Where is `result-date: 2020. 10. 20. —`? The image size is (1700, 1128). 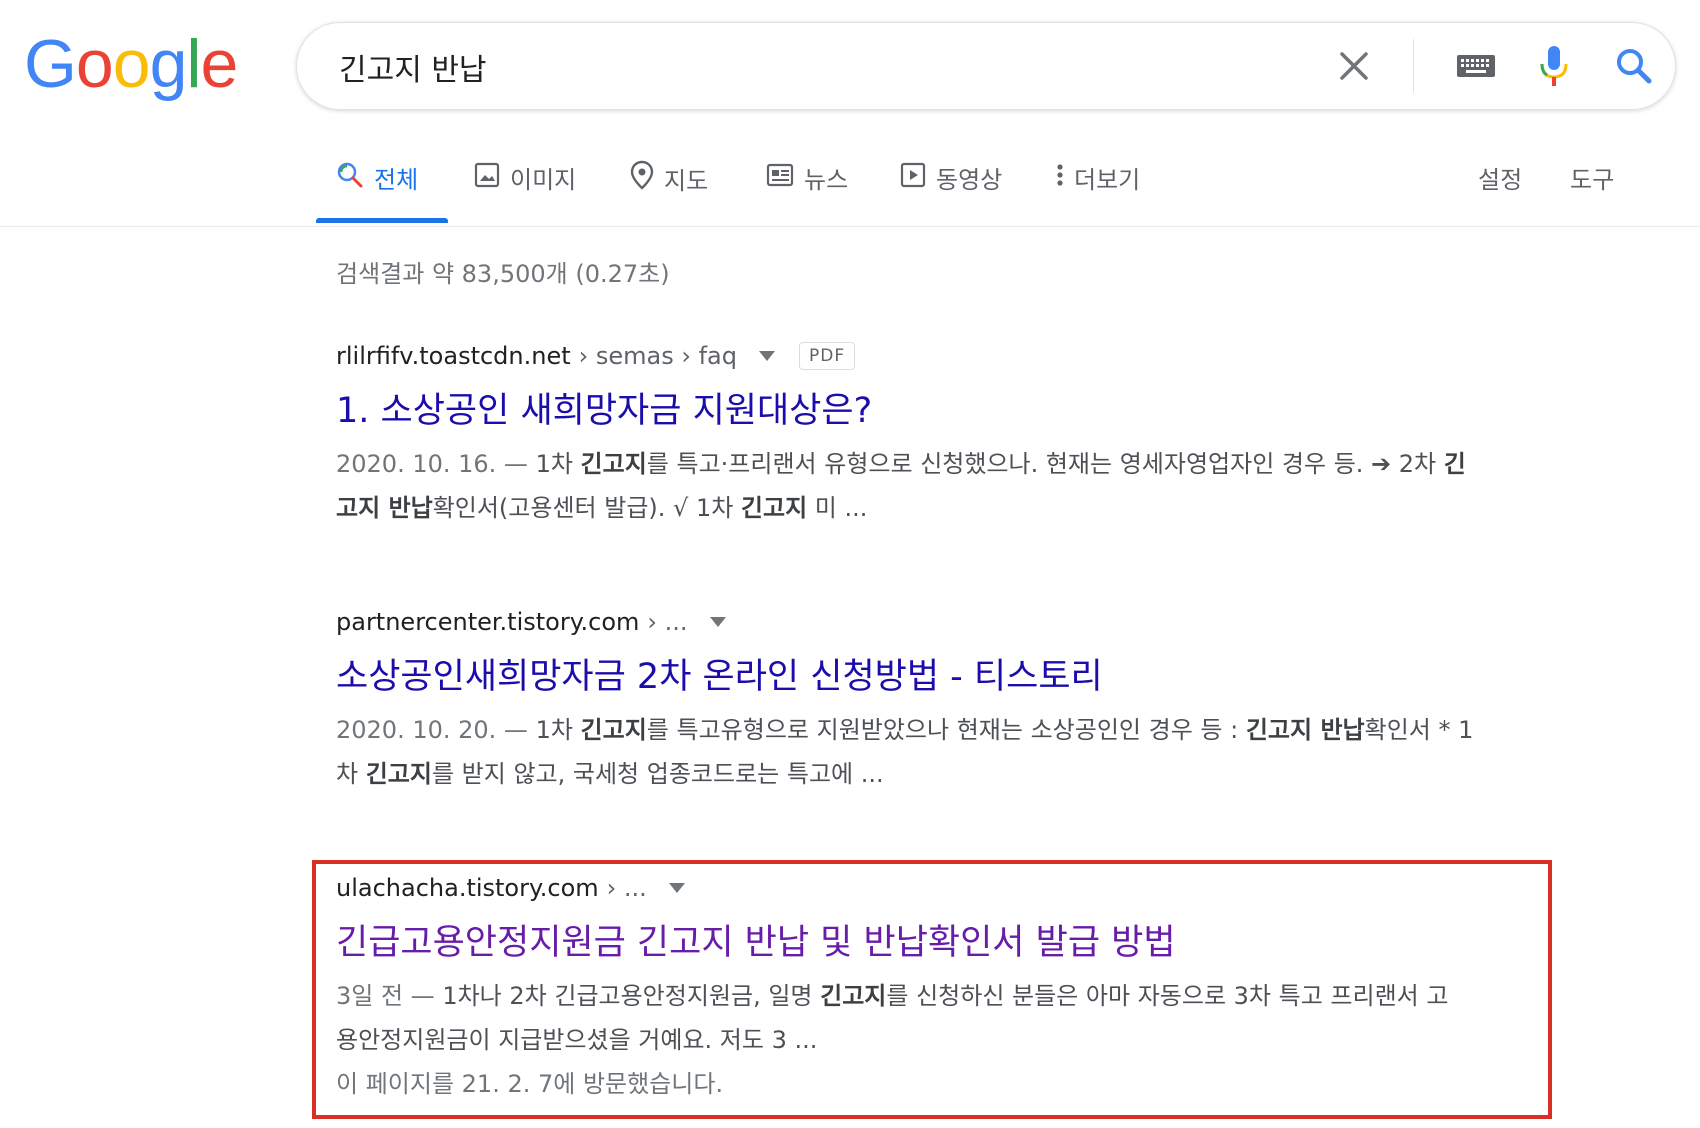 result-date: 2020. 10. 20. — is located at coordinates (436, 730).